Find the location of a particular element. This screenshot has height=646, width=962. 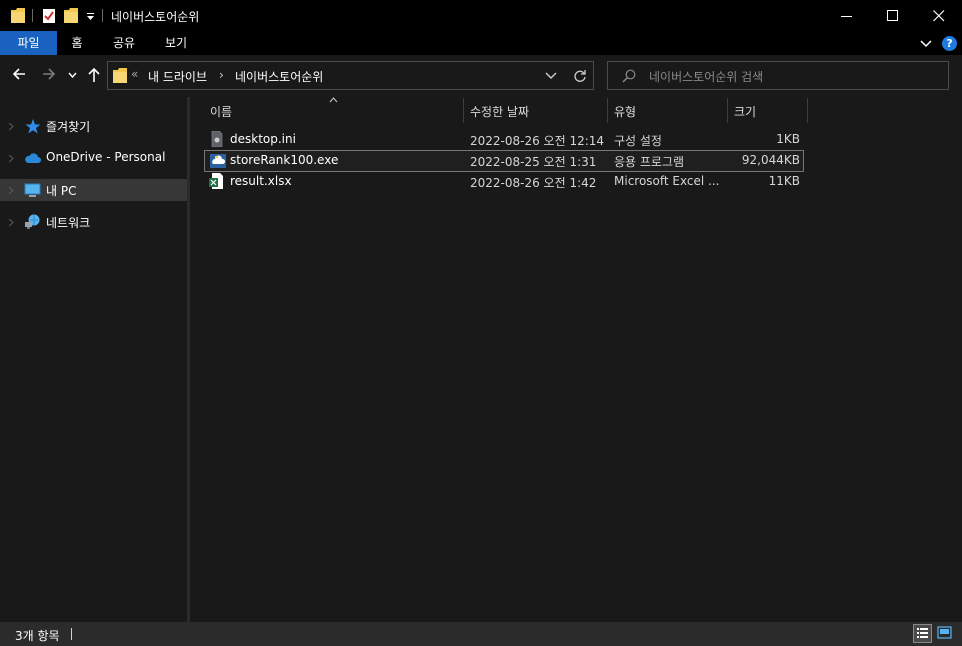

tab-share: 공유 is located at coordinates (124, 43).